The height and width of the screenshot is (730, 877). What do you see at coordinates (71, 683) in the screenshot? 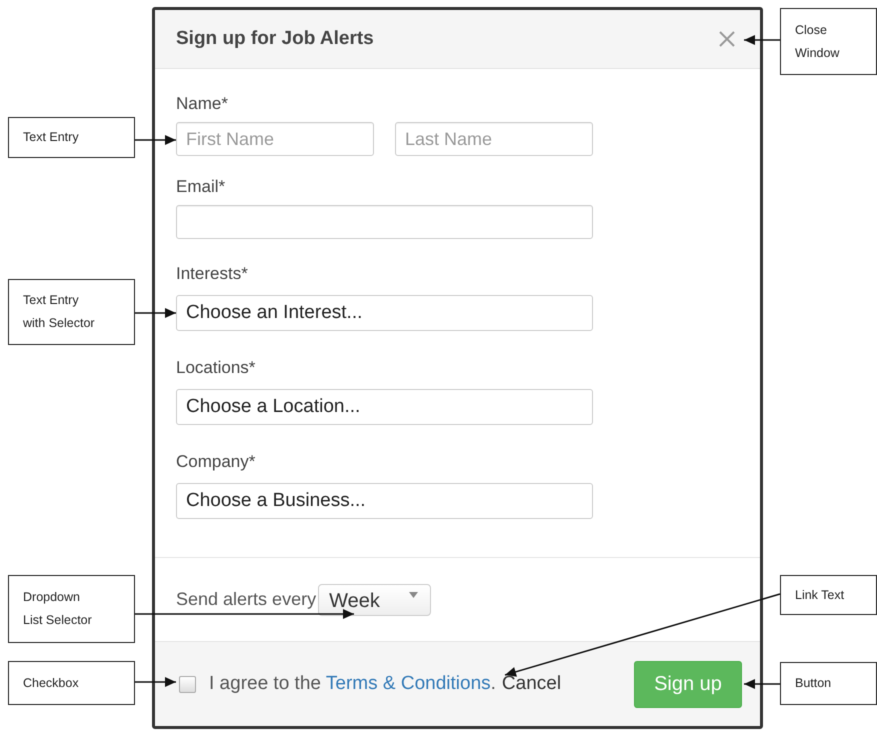
I see `callout-label: Checkbox` at bounding box center [71, 683].